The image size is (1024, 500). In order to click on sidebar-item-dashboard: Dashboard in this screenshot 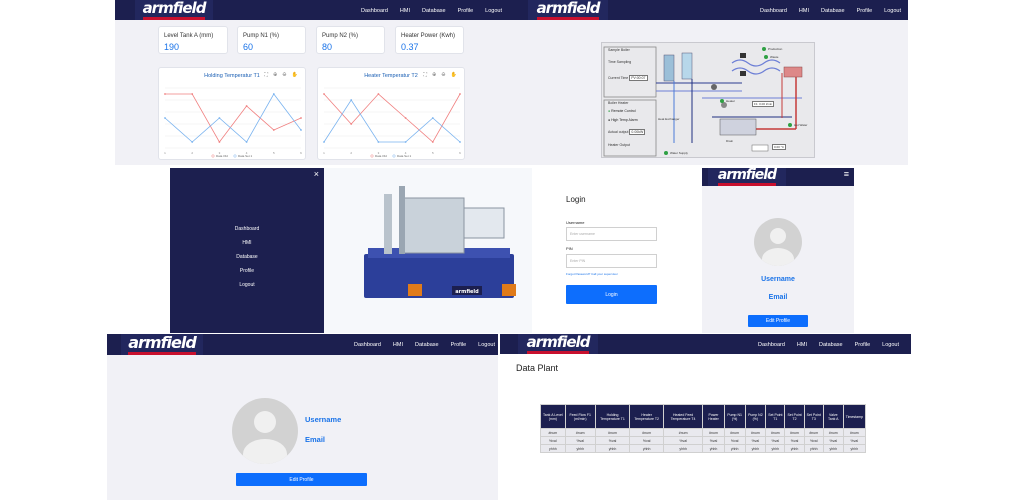, I will do `click(247, 229)`.